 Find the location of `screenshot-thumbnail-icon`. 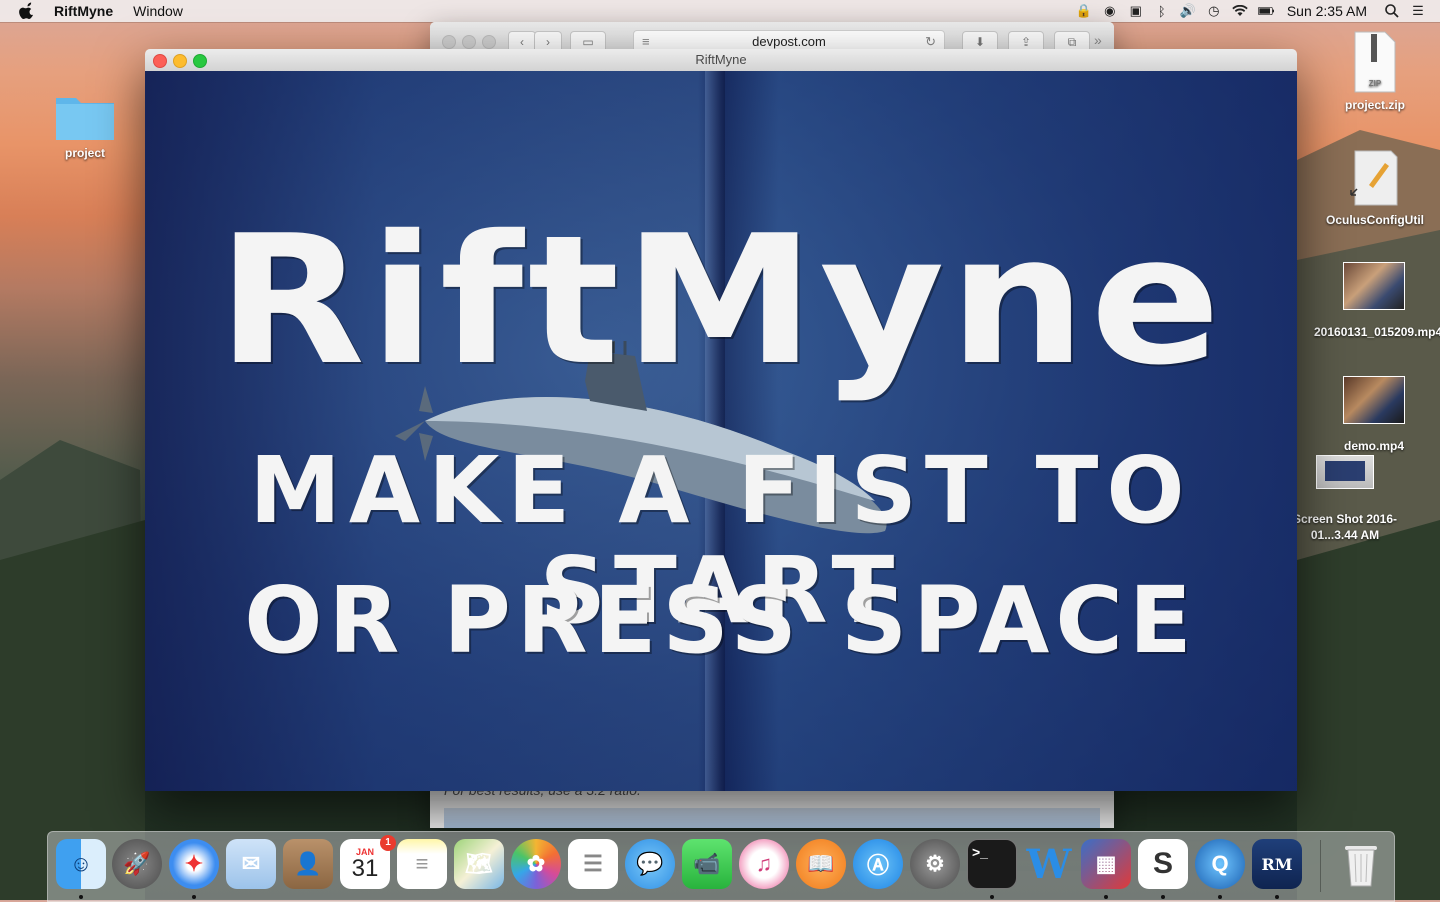

screenshot-thumbnail-icon is located at coordinates (1345, 472).